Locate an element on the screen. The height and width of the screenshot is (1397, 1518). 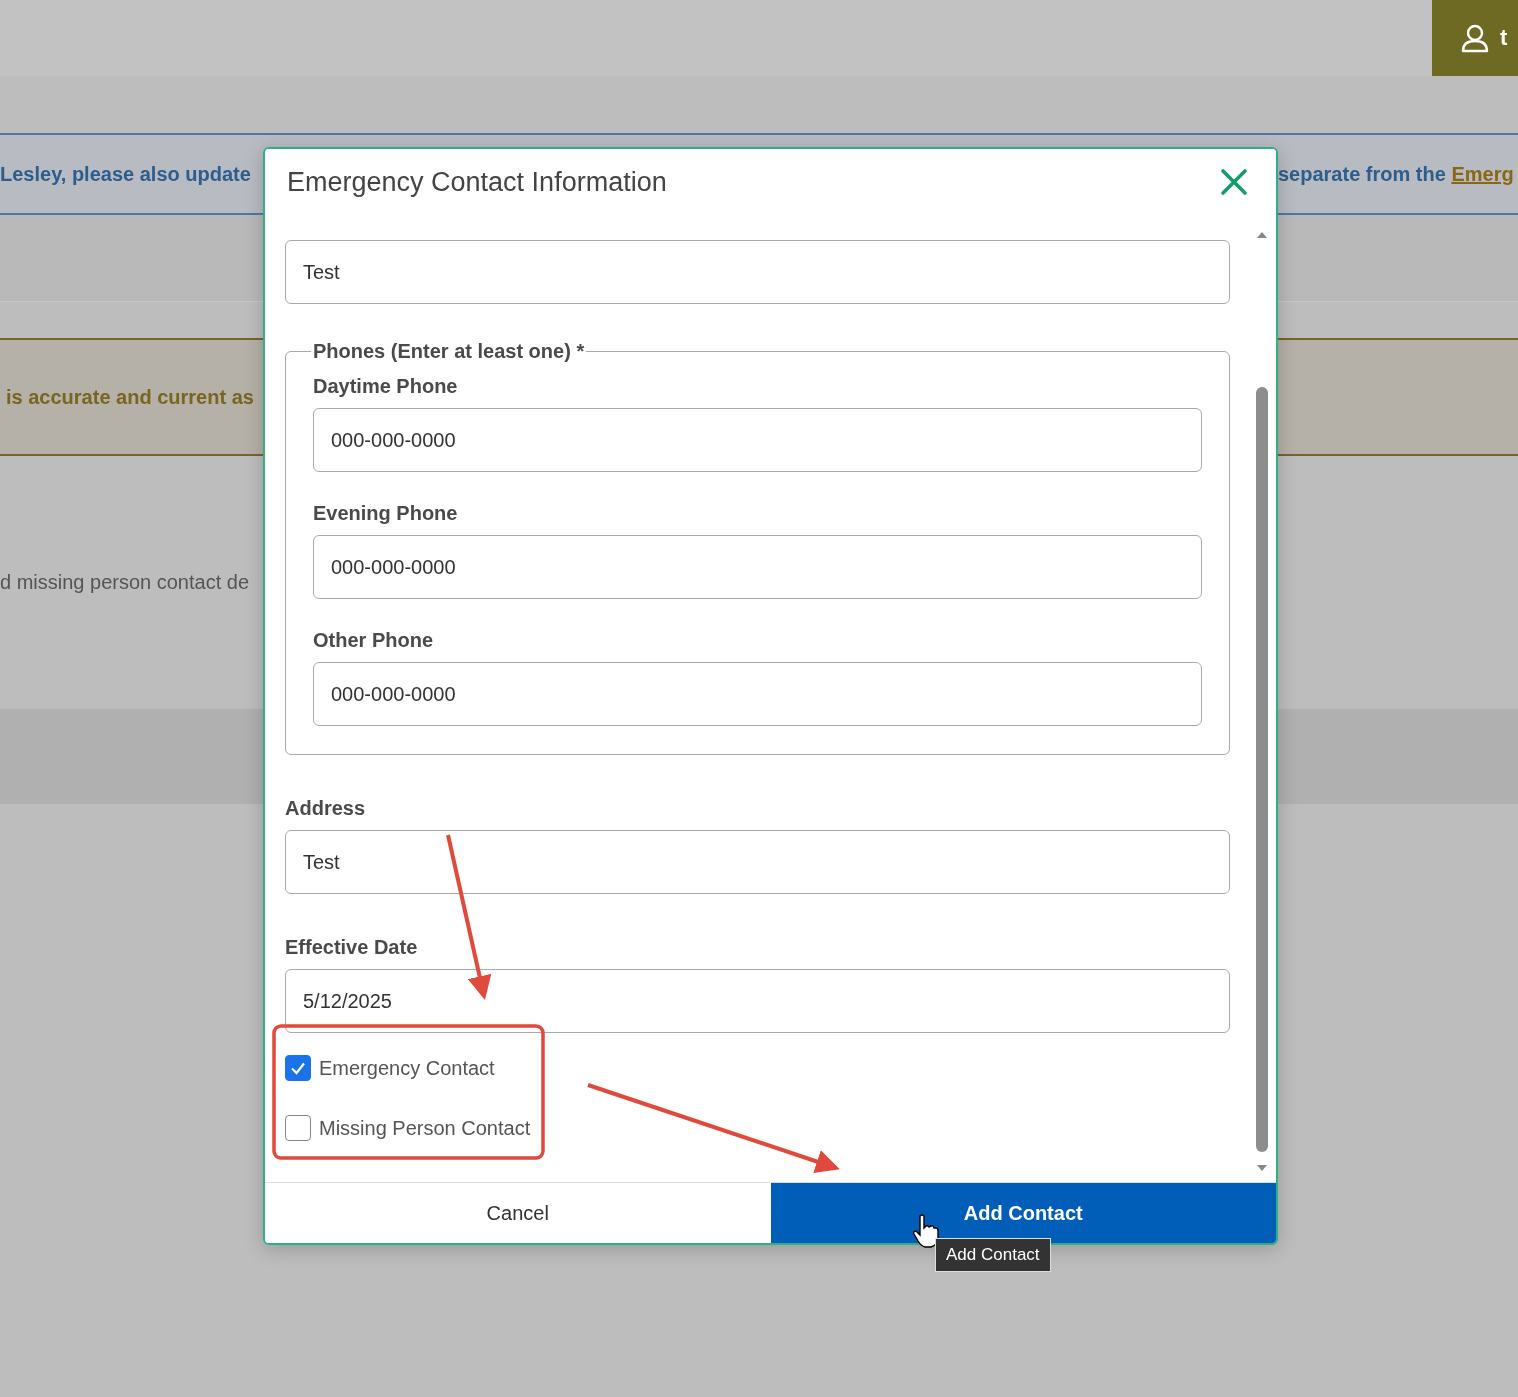
group-legend: Phones (Enter at least one) * is located at coordinates (449, 351).